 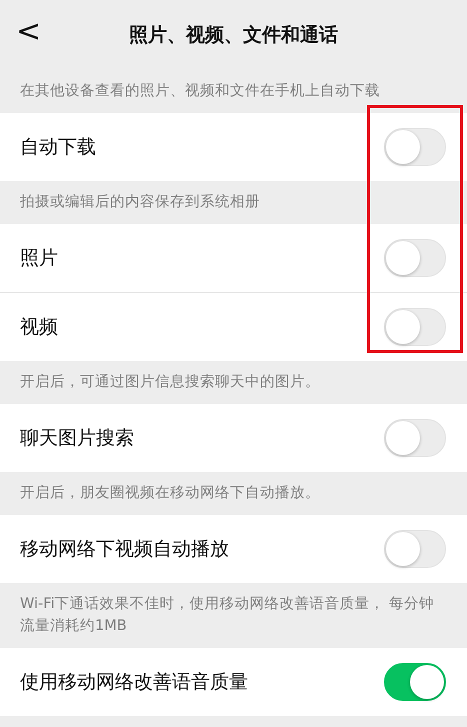 What do you see at coordinates (77, 438) in the screenshot?
I see `setting-label: 聊天图片搜索` at bounding box center [77, 438].